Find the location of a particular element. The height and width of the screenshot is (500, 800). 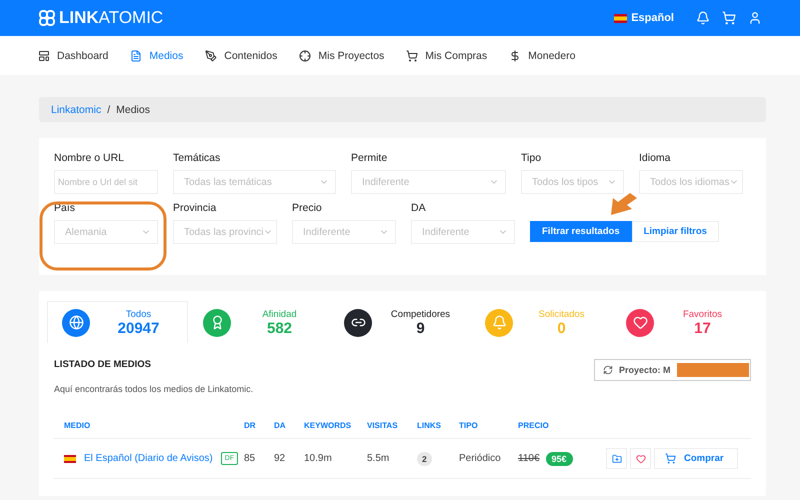

add-folder-button is located at coordinates (616, 458).